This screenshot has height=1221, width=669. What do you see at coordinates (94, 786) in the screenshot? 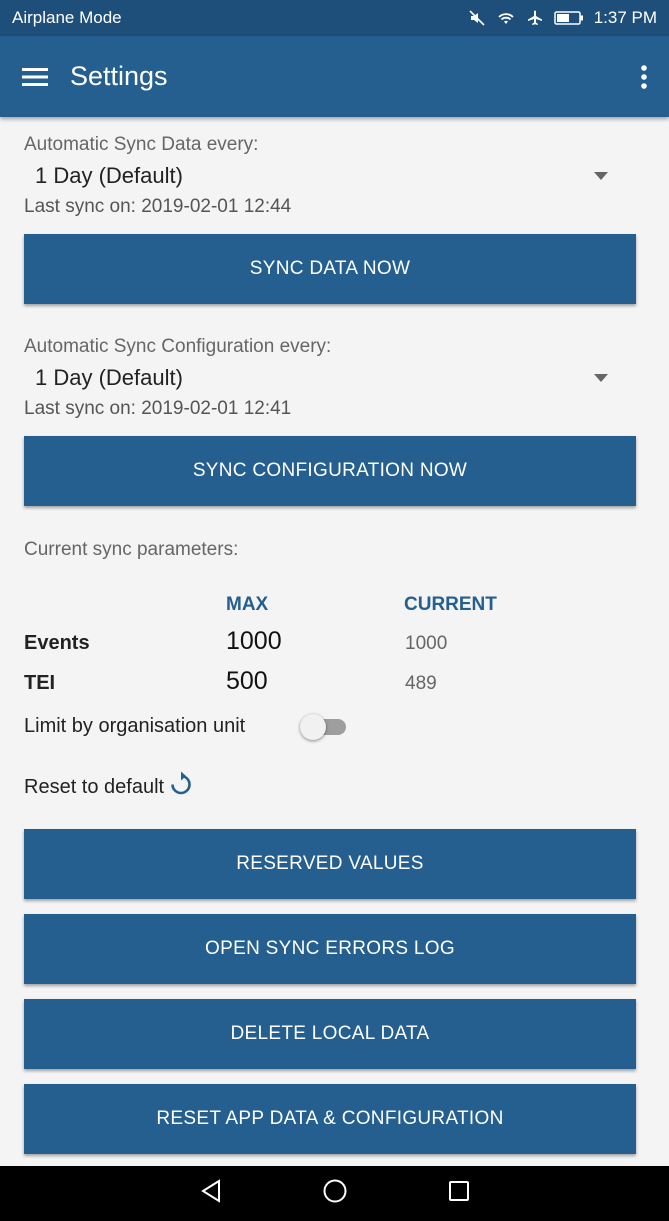
I see `reset-to-default-label: Reset to default` at bounding box center [94, 786].